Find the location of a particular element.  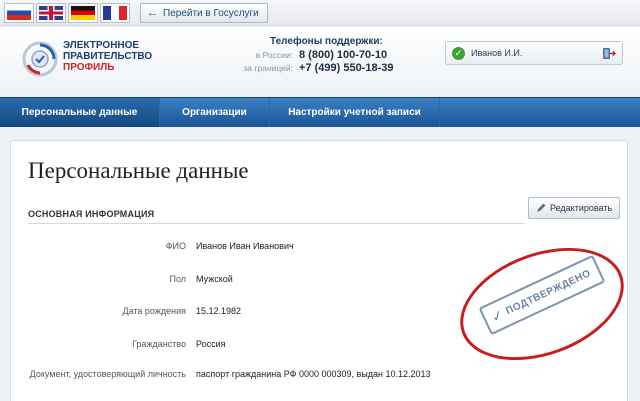

section-divider is located at coordinates (276, 223).